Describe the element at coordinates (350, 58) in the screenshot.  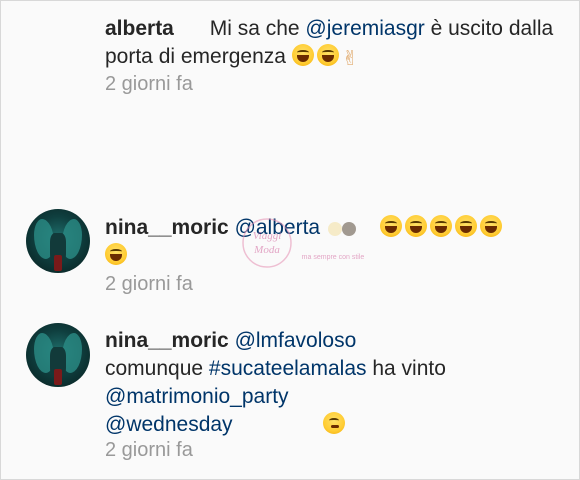
I see `victory-hand-icon: ✌` at that location.